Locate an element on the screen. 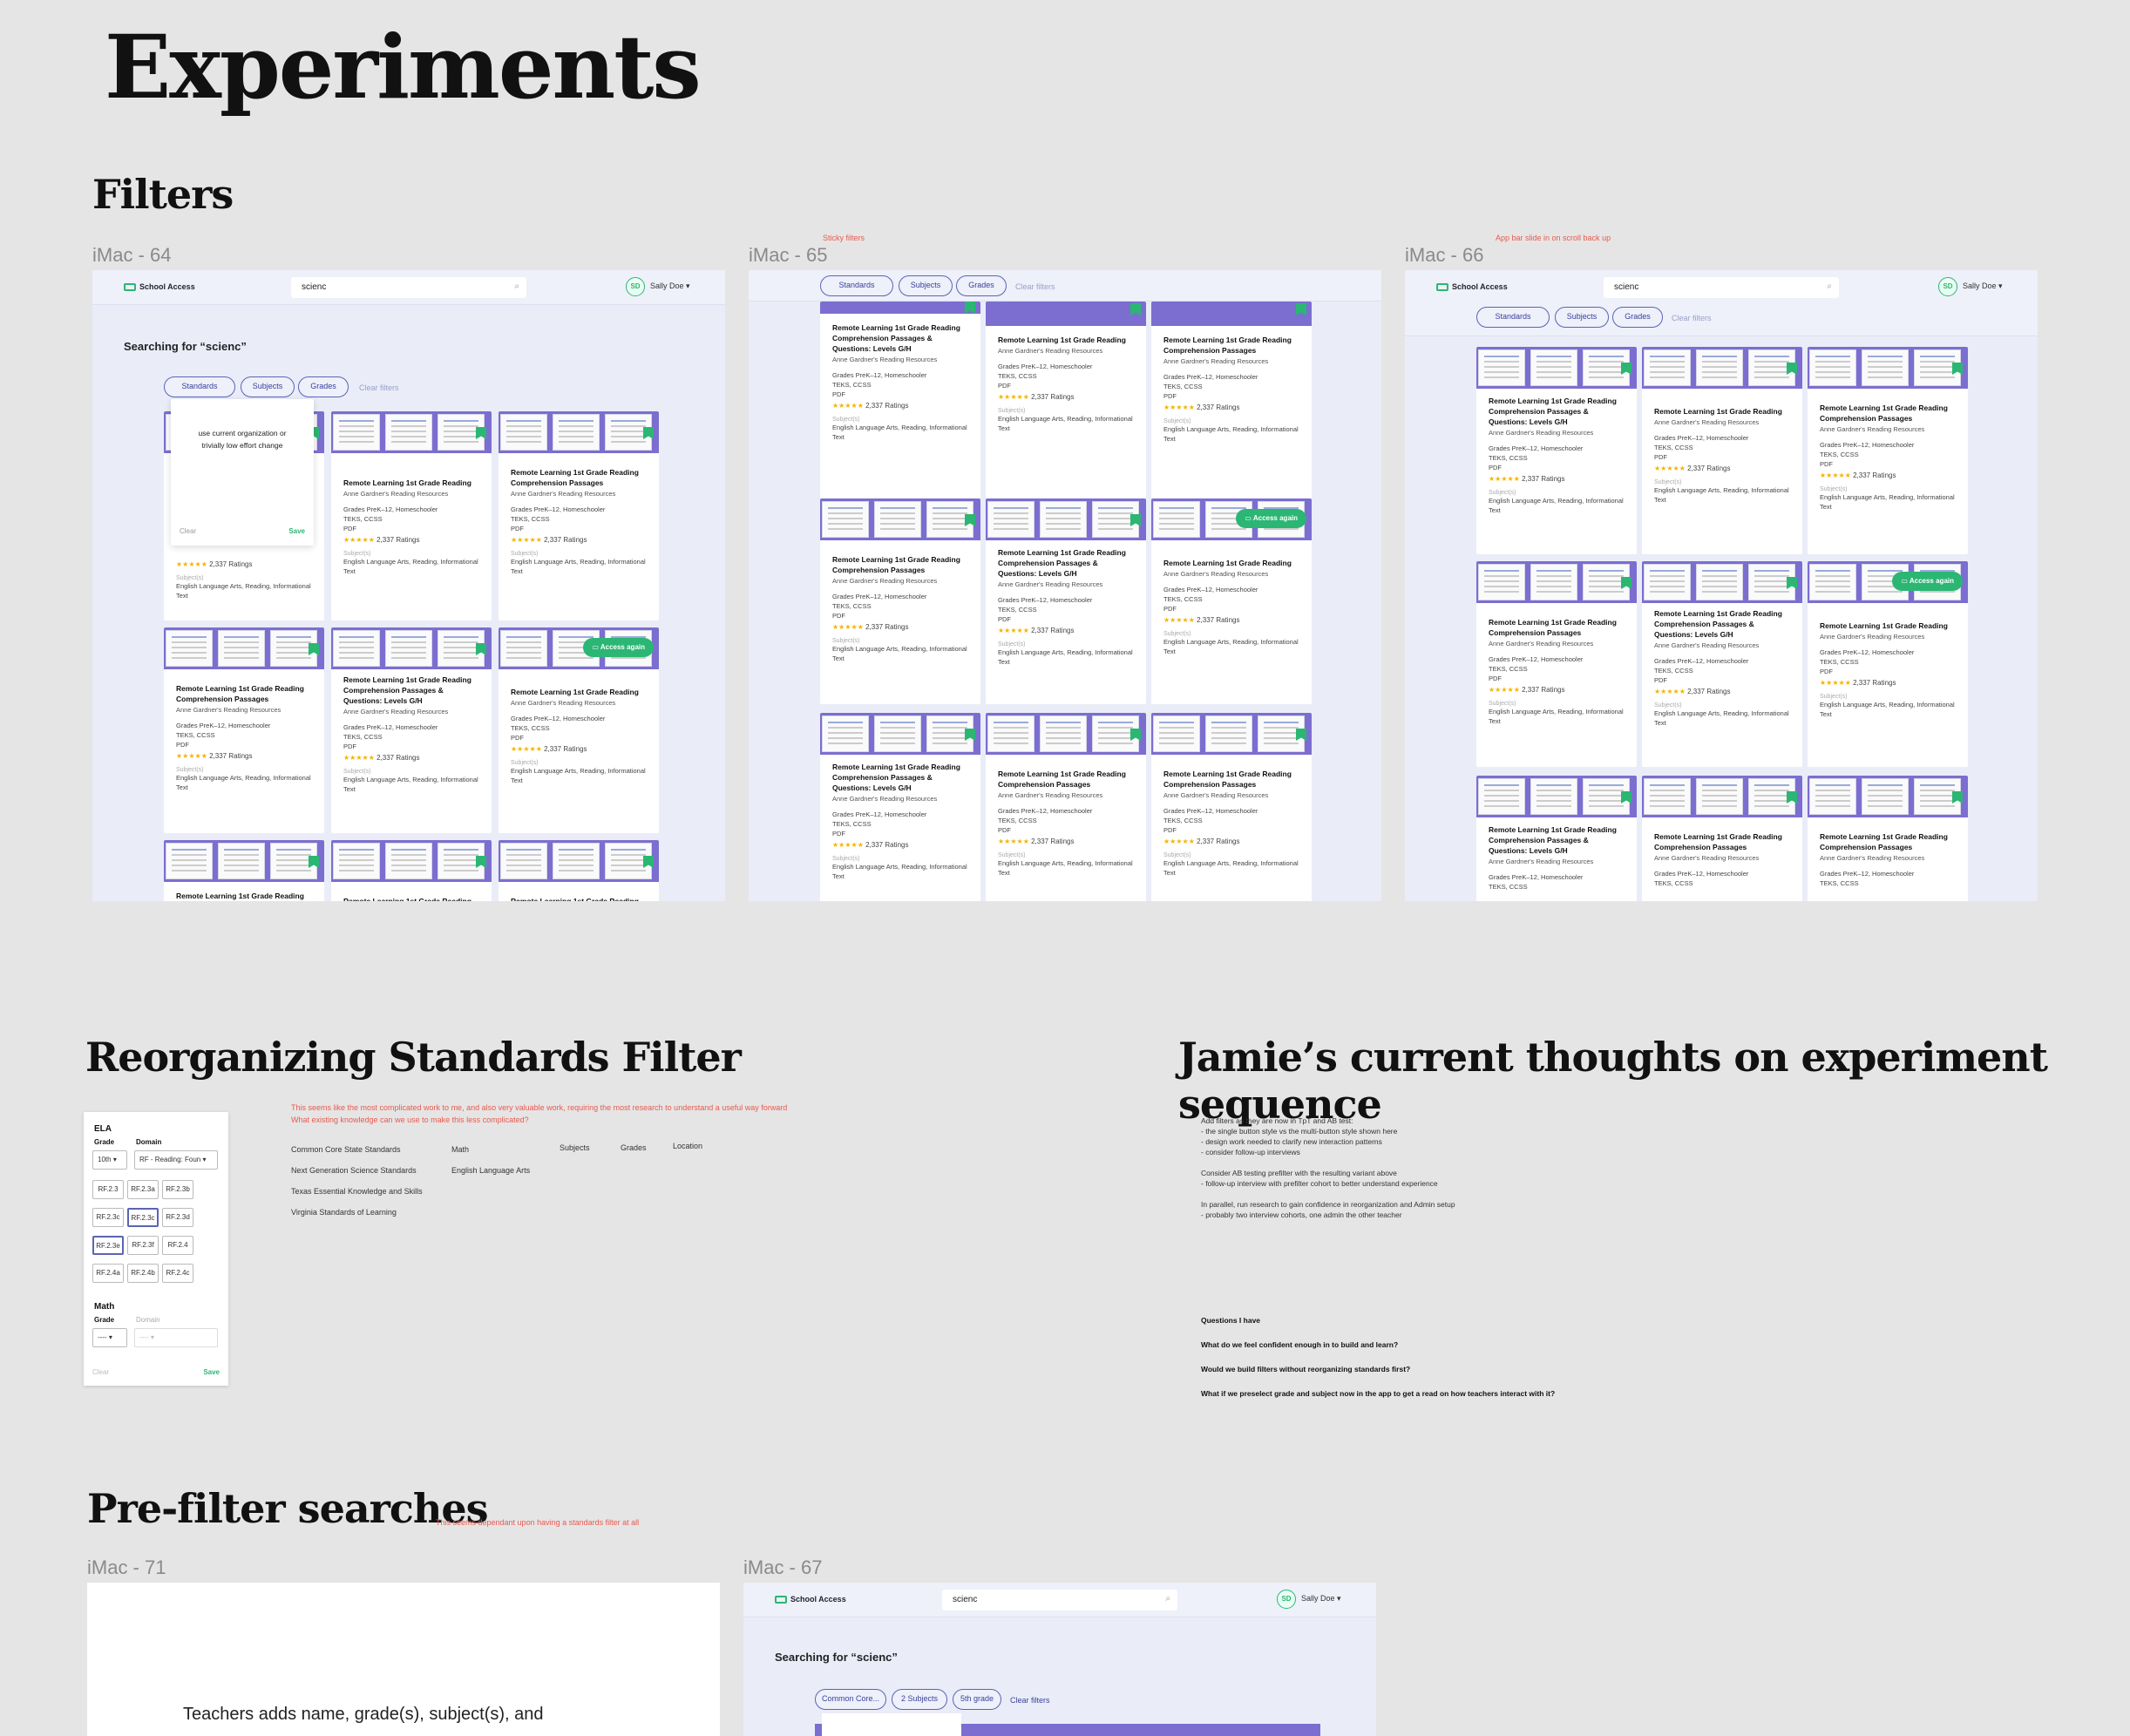  standard-item: Texas Essential Knowledge and Skills is located at coordinates (357, 1191).